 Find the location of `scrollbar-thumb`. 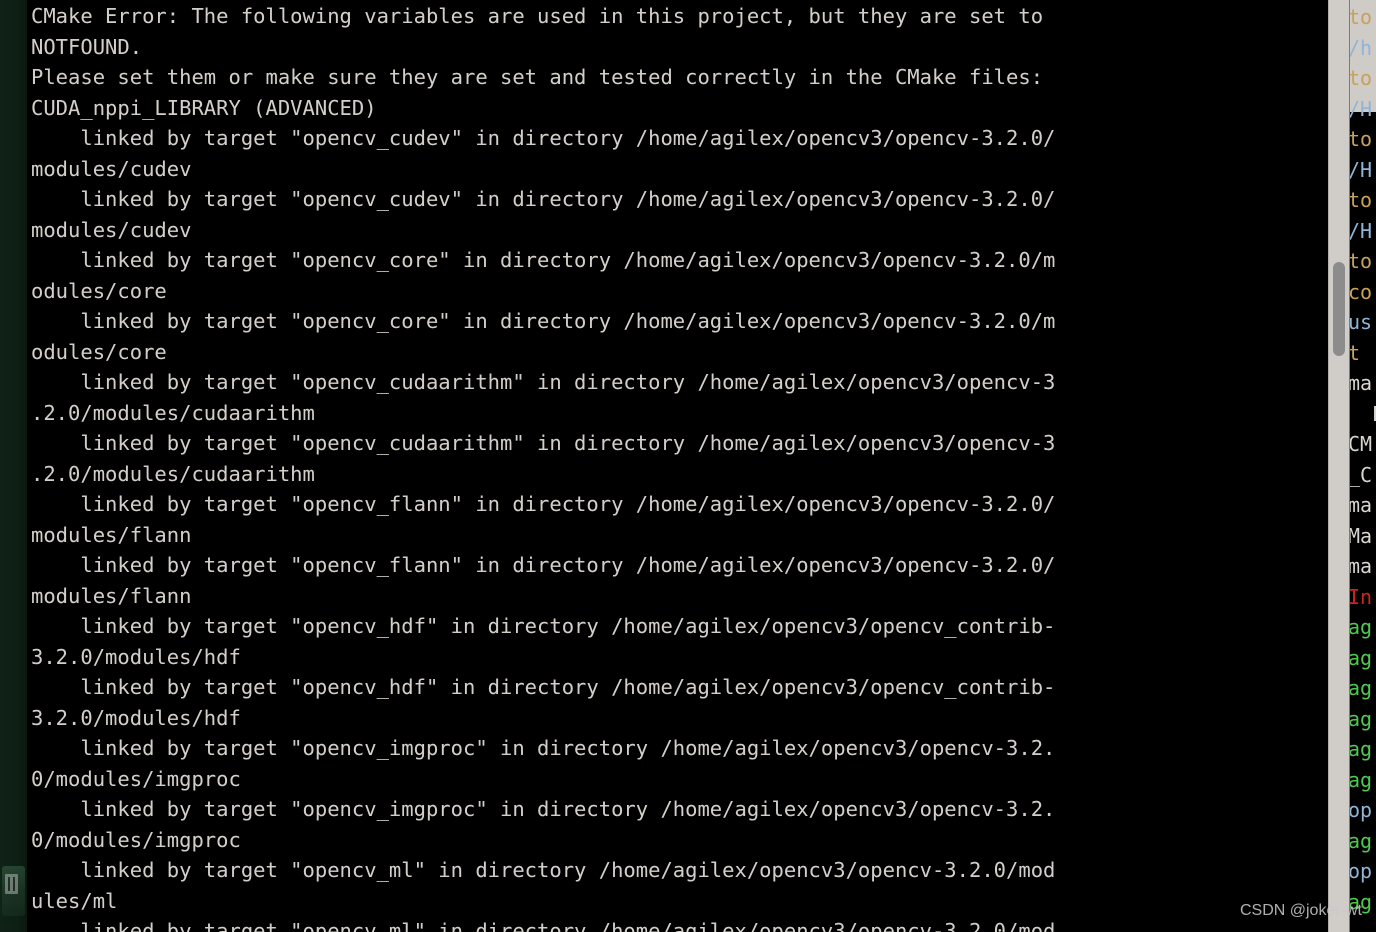

scrollbar-thumb is located at coordinates (1339, 309).